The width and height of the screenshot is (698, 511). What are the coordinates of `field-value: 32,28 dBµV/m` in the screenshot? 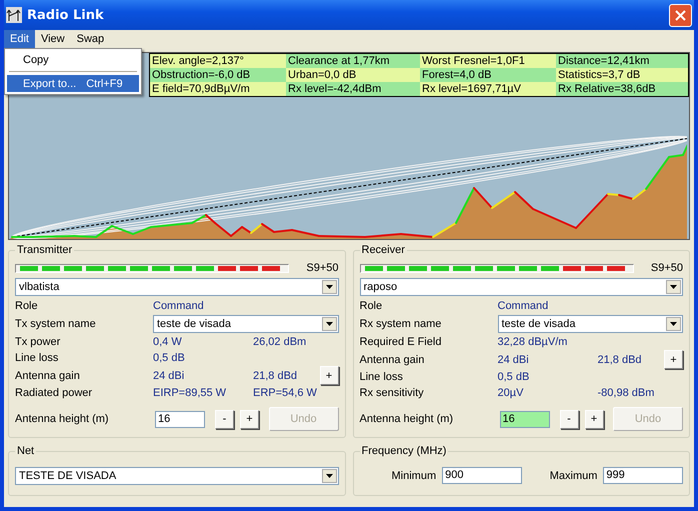 It's located at (533, 342).